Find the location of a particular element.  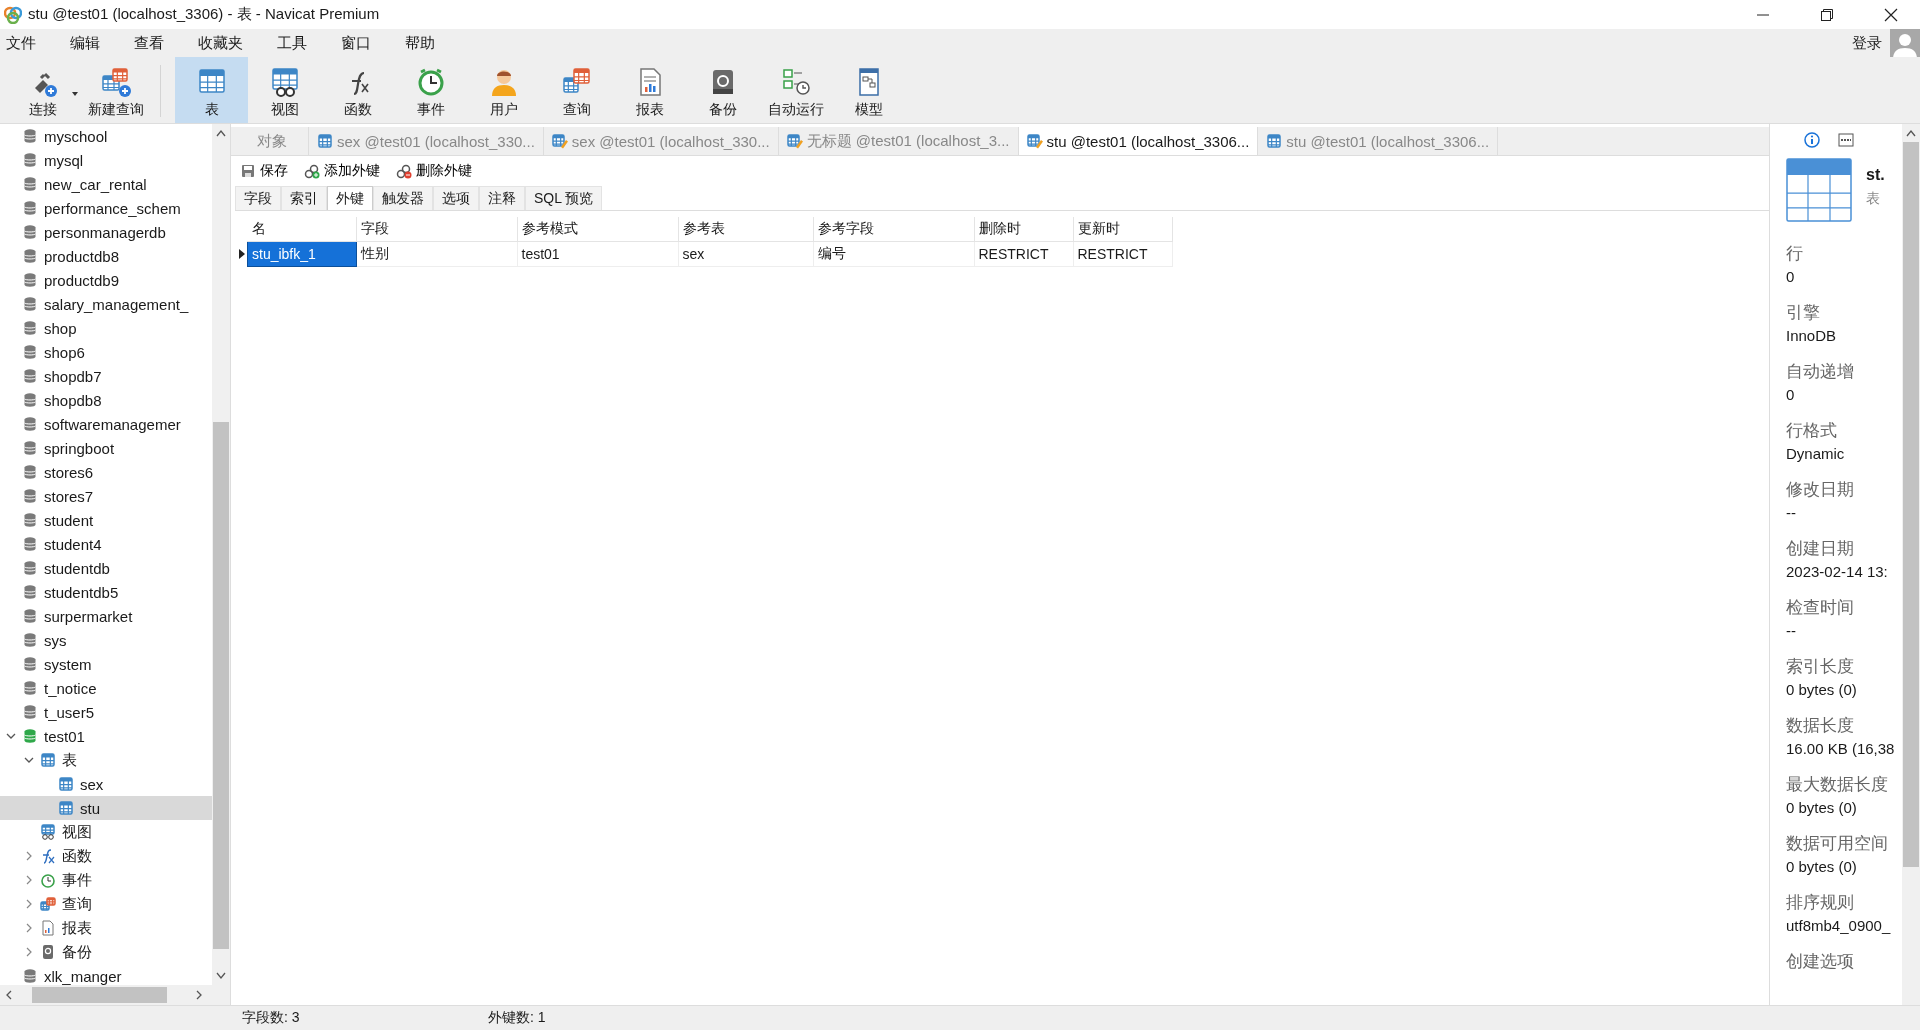

tree-item: softwaremanagemer is located at coordinates (106, 424).